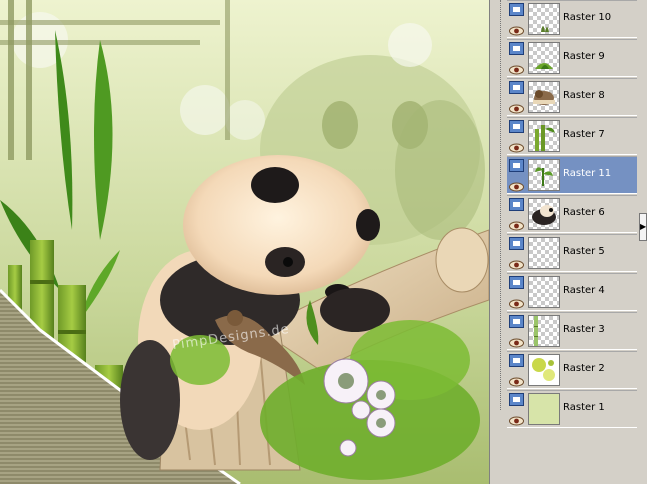 This screenshot has width=647, height=484. Describe the element at coordinates (584, 212) in the screenshot. I see `layer-name: Raster 6` at that location.